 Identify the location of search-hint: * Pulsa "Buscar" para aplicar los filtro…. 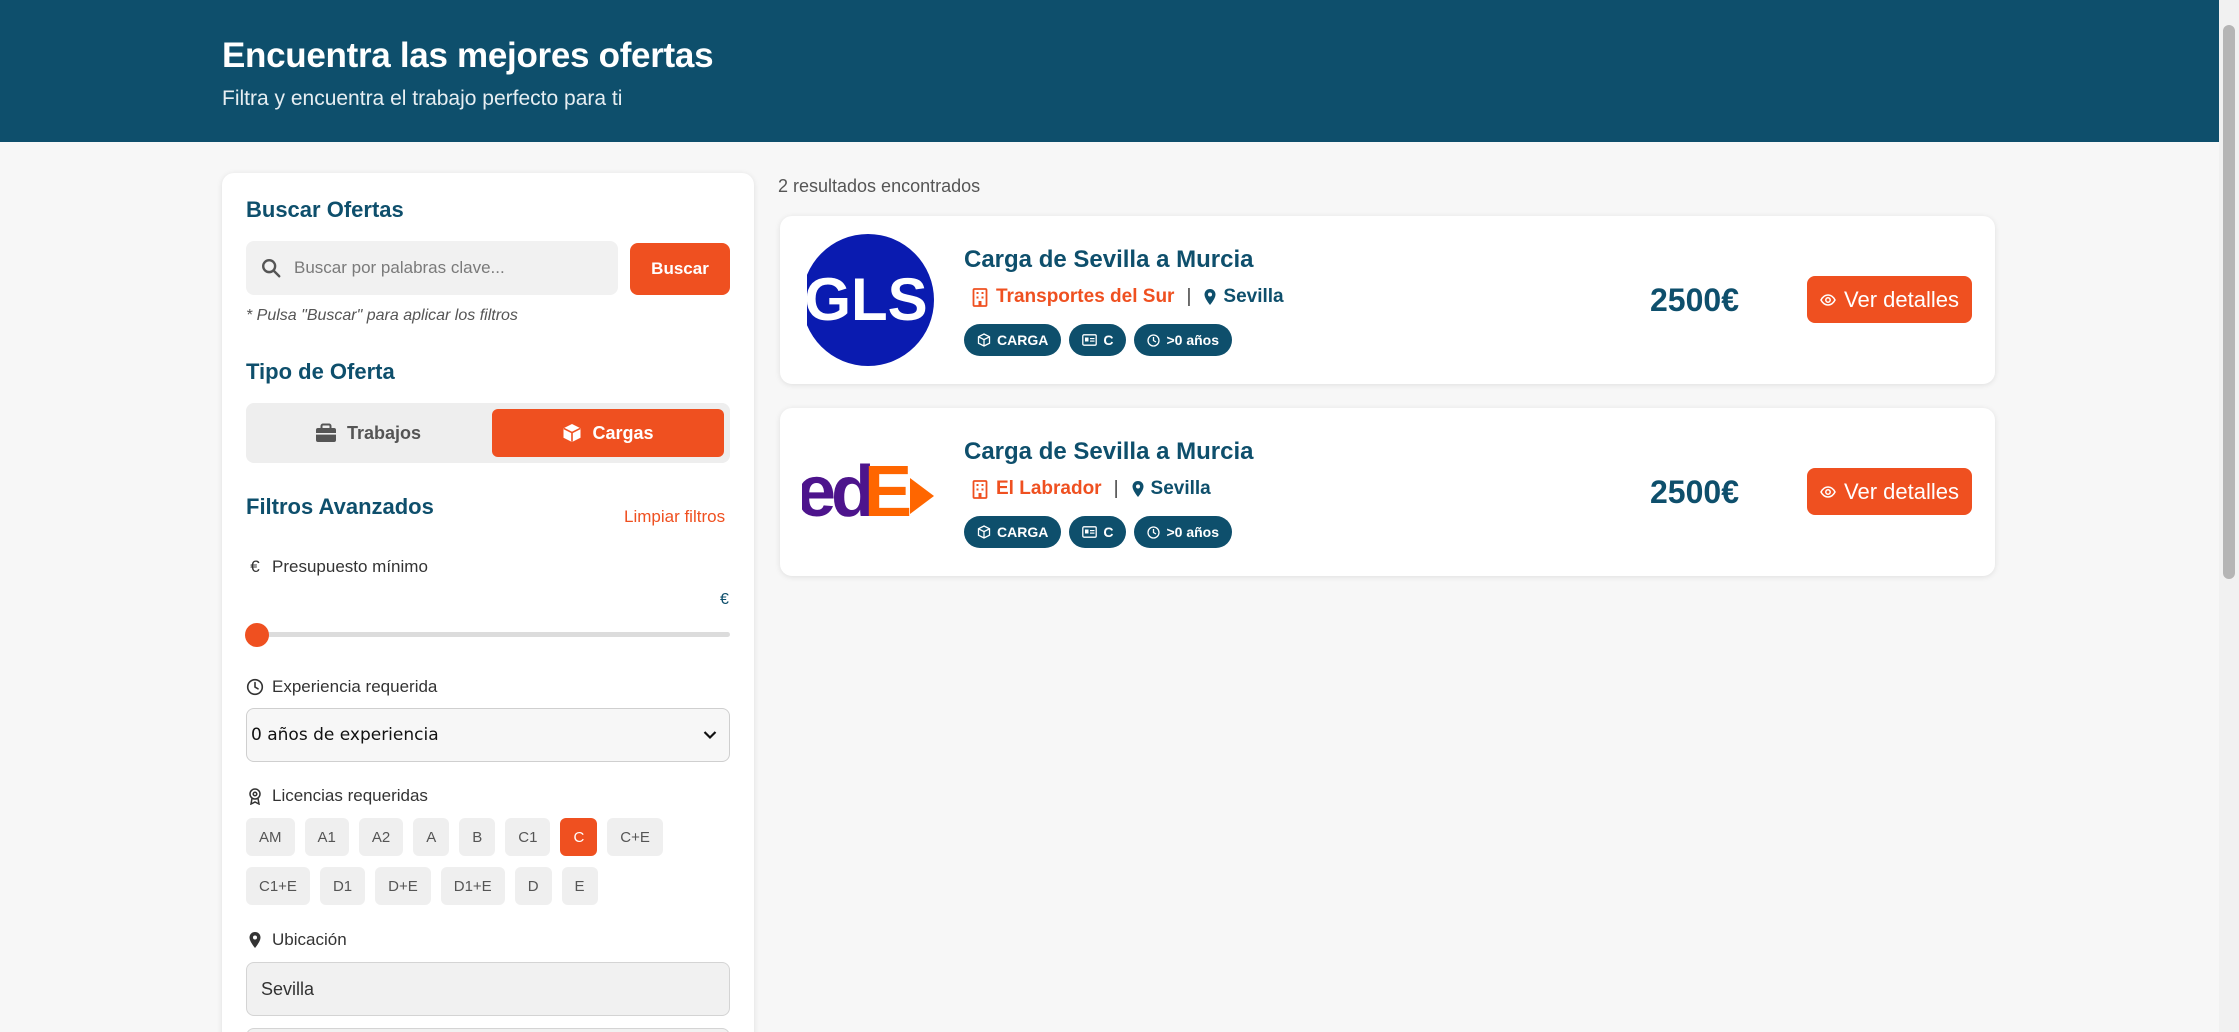
(382, 315).